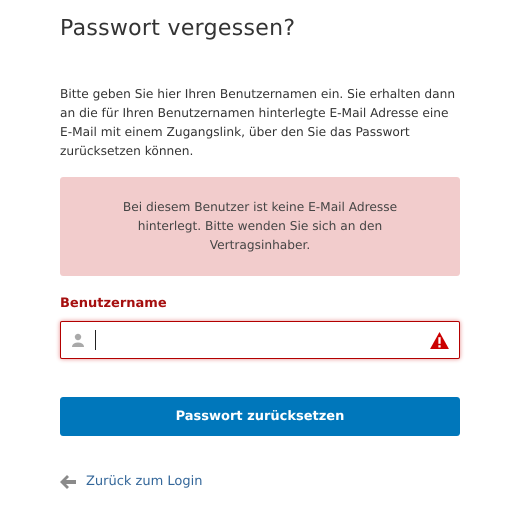 The image size is (512, 523). Describe the element at coordinates (258, 123) in the screenshot. I see `intro-text: Bitte geben Sie hier Ihren Benutzernamen ein. Sie erhalten dann an die für Ihren Benutzernamen hinterlegte E-Mail Adresse eine E-Mail mit einem Zugangslink, über den Sie das Passwort zurücksetzen können.` at that location.